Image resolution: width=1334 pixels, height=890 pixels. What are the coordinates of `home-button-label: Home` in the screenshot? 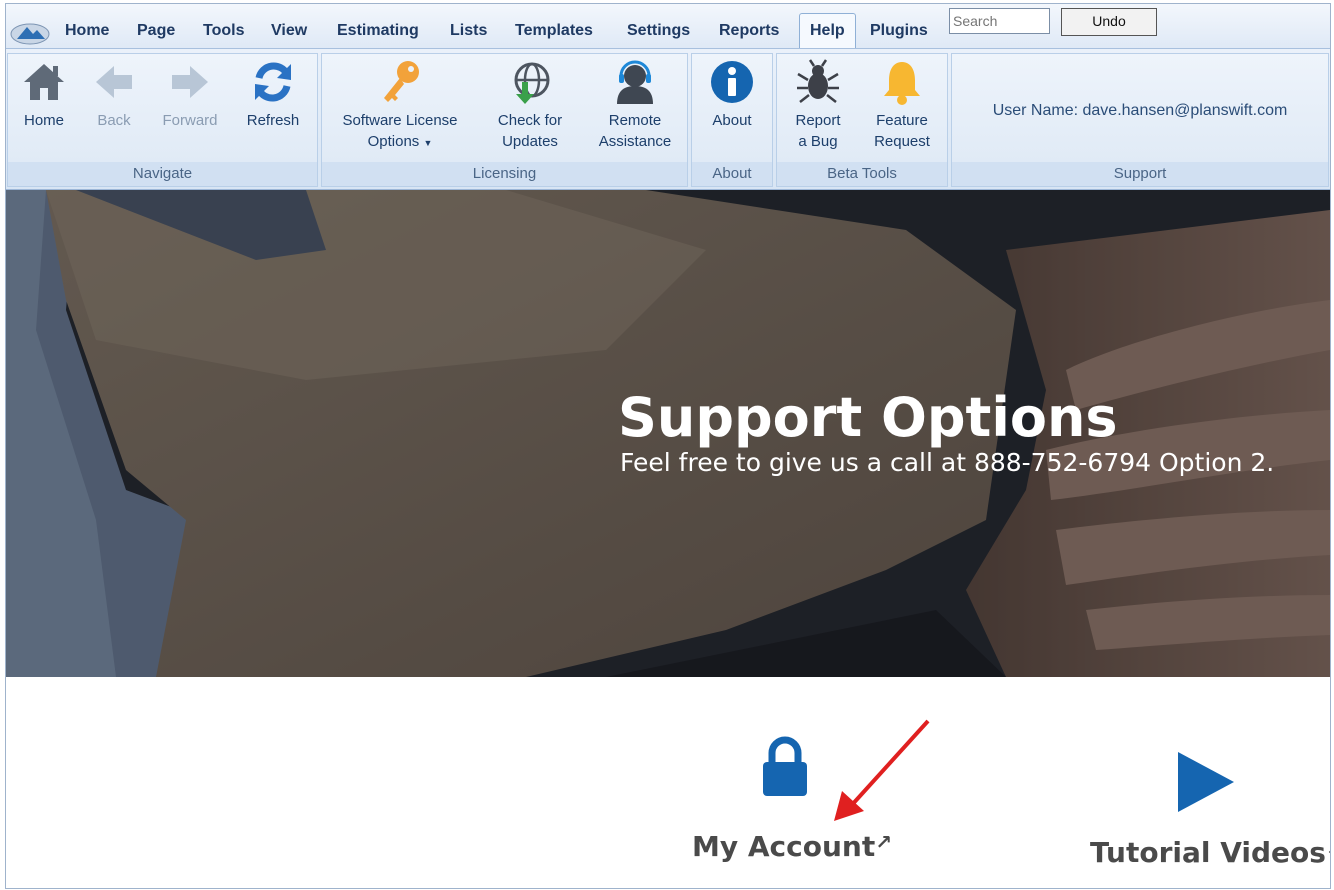 It's located at (43, 120).